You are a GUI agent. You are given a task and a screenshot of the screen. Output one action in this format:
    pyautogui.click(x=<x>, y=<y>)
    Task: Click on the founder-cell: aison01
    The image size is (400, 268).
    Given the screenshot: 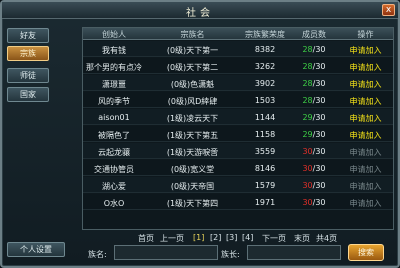 What is the action you would take?
    pyautogui.click(x=114, y=117)
    